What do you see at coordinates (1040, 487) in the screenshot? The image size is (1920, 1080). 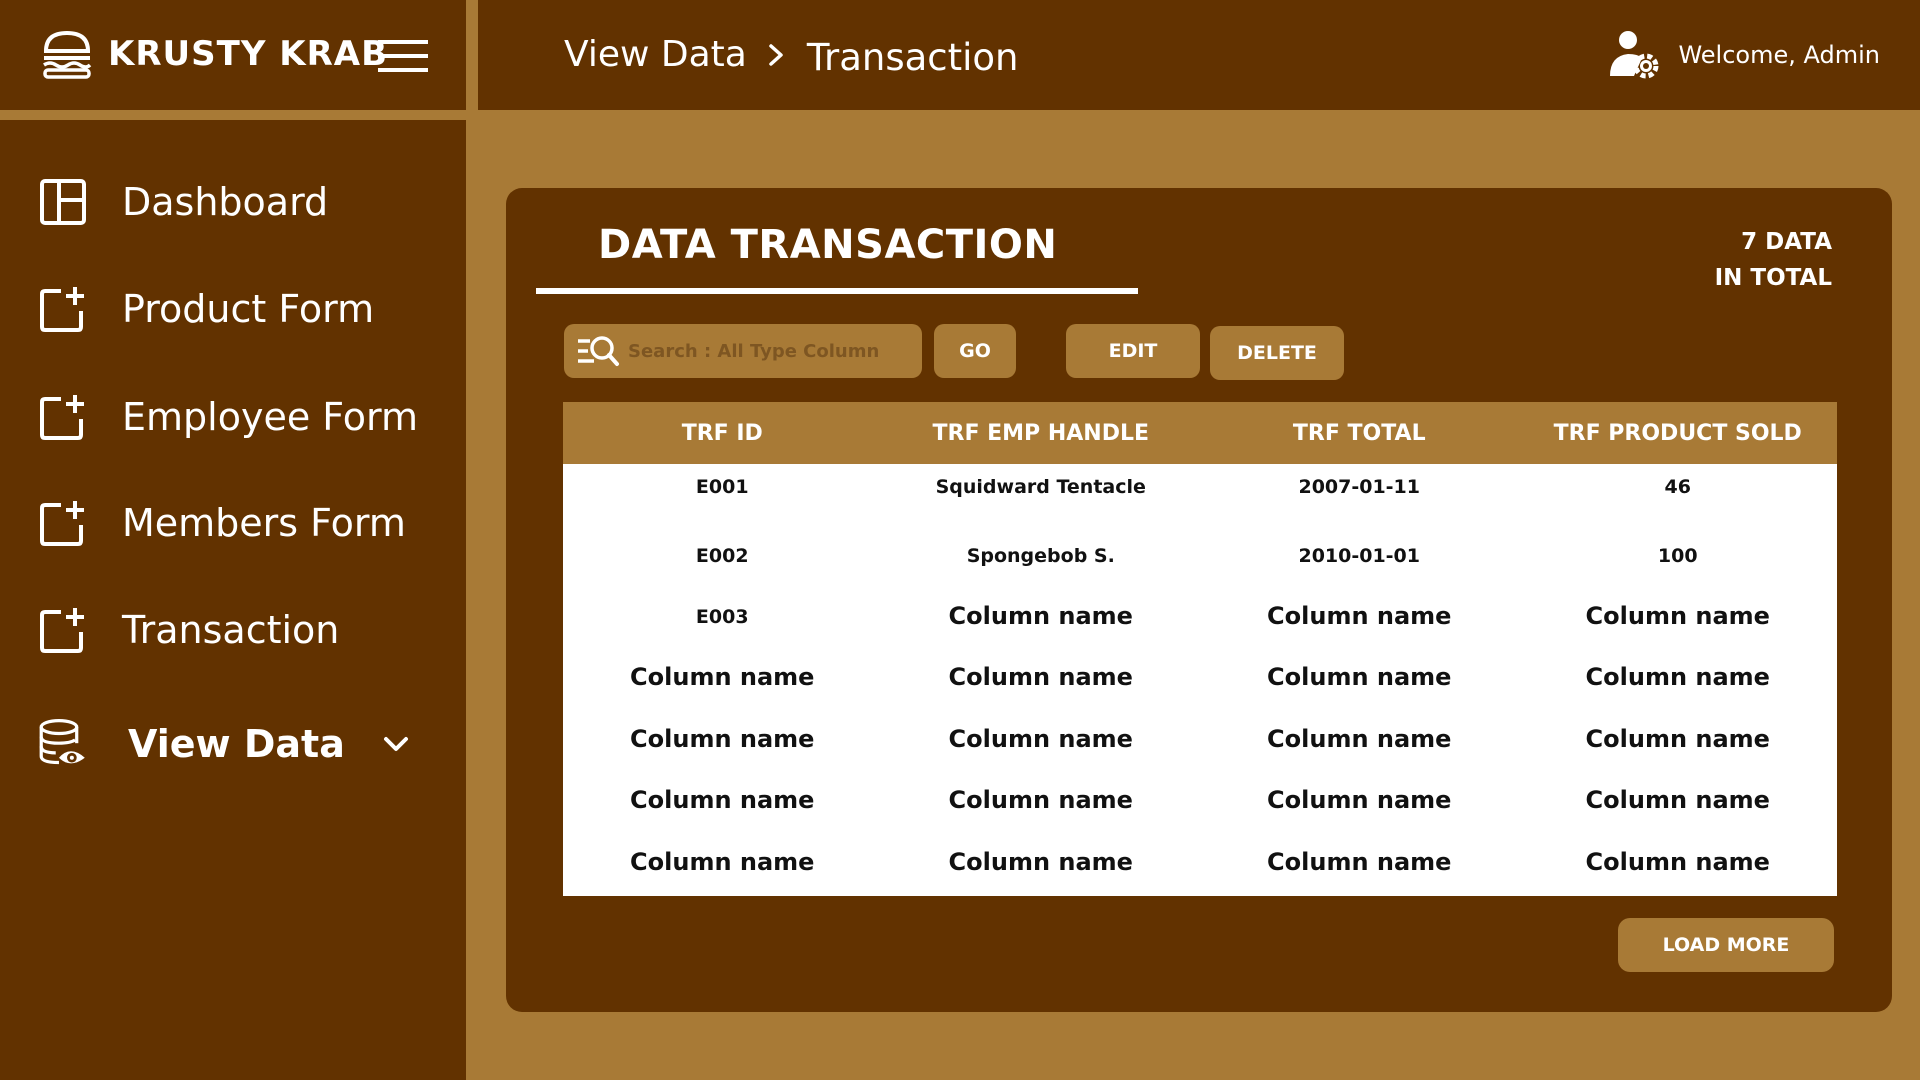 I see `table-cell: Squidward Tentacle` at bounding box center [1040, 487].